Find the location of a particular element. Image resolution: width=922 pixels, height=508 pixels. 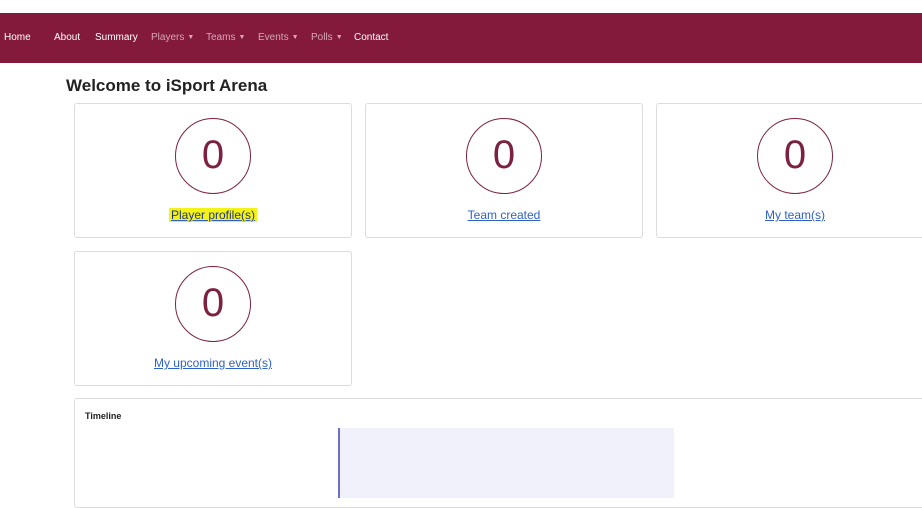

upcoming-events-link: My upcoming event(s) is located at coordinates (213, 363).